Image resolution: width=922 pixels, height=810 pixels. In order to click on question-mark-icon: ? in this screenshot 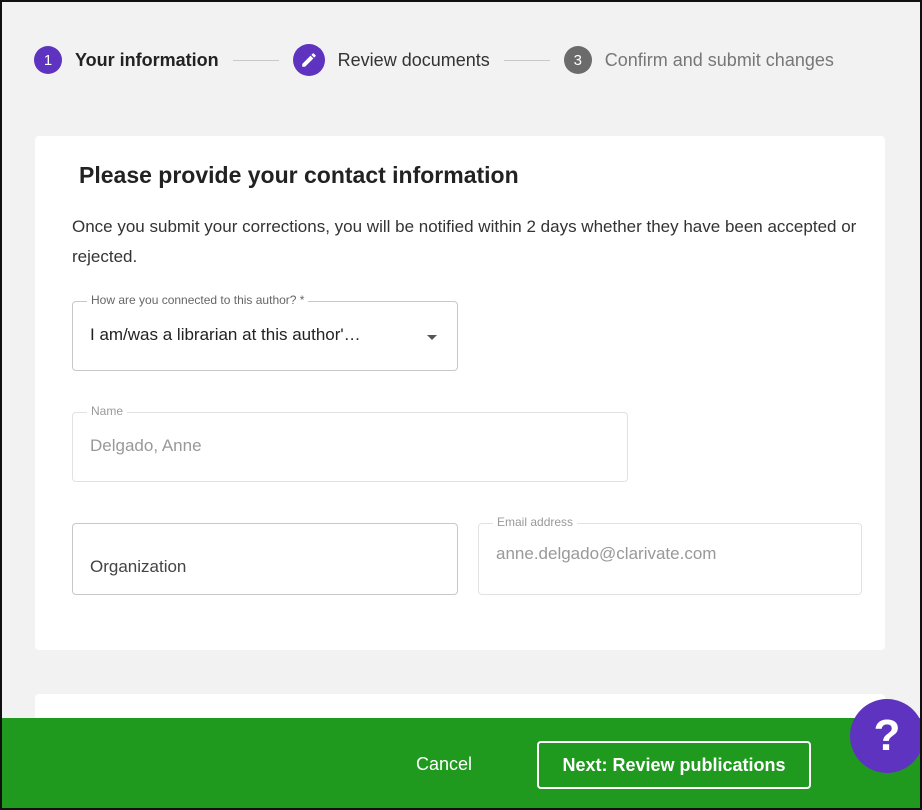, I will do `click(887, 735)`.